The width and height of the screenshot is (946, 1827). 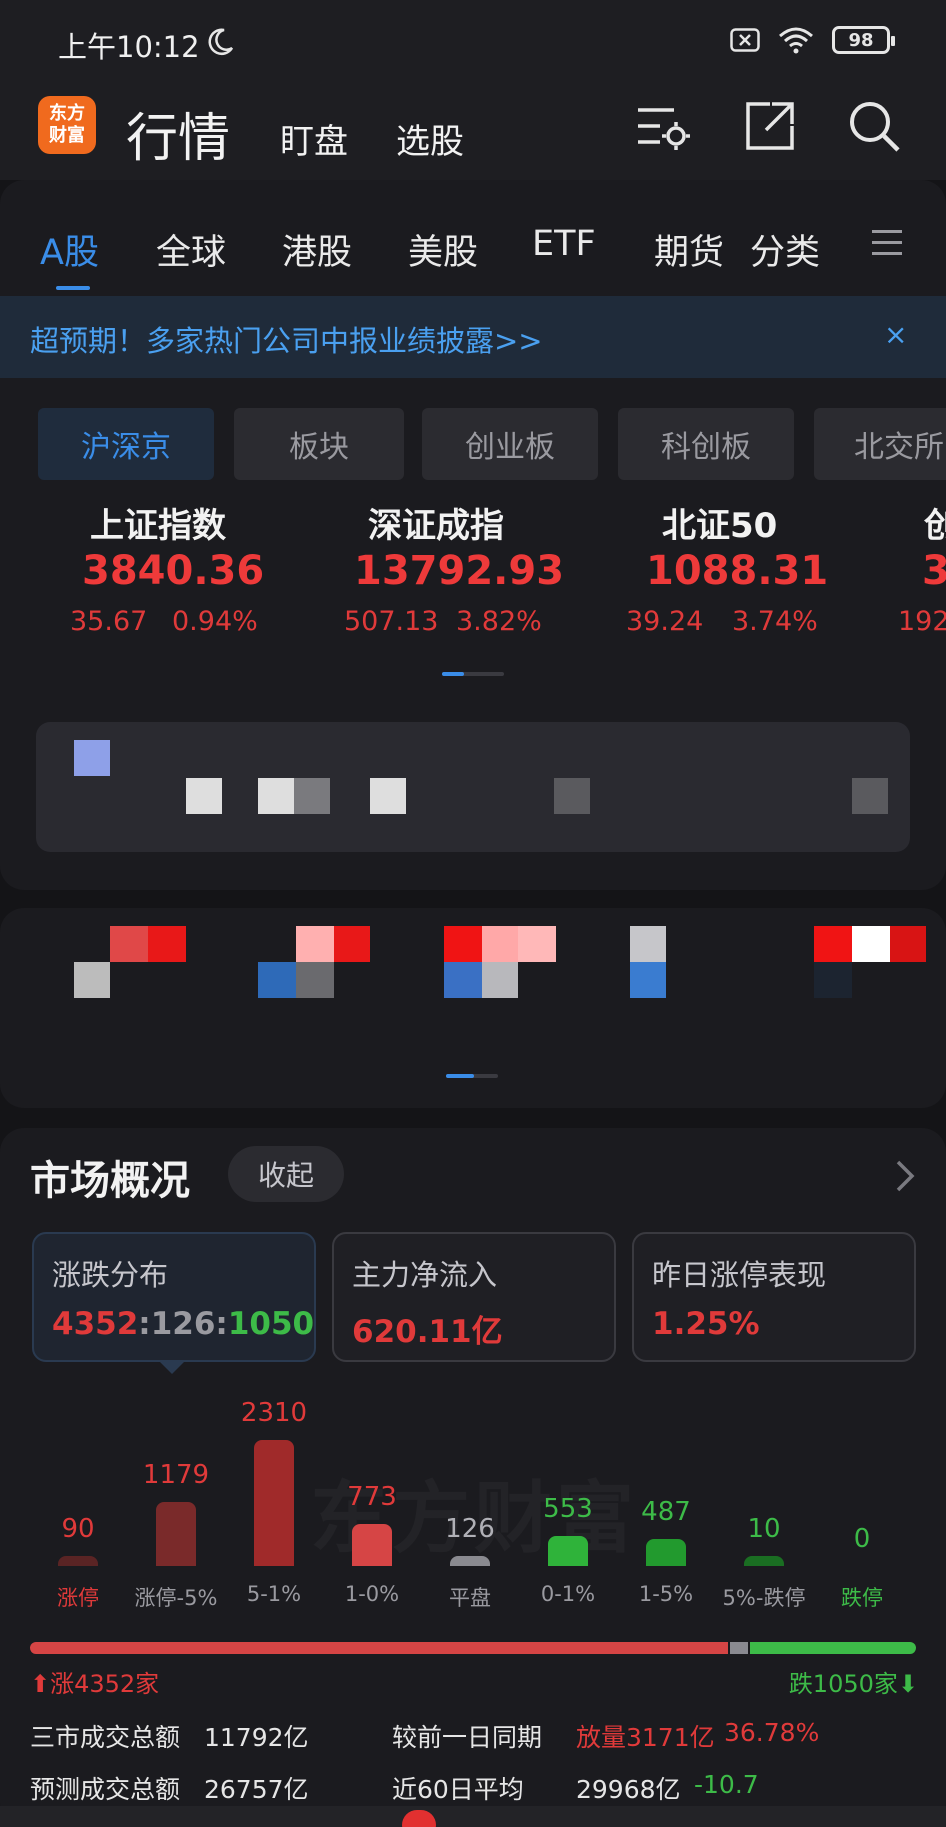 I want to click on chevron-right-icon, so click(x=906, y=1176).